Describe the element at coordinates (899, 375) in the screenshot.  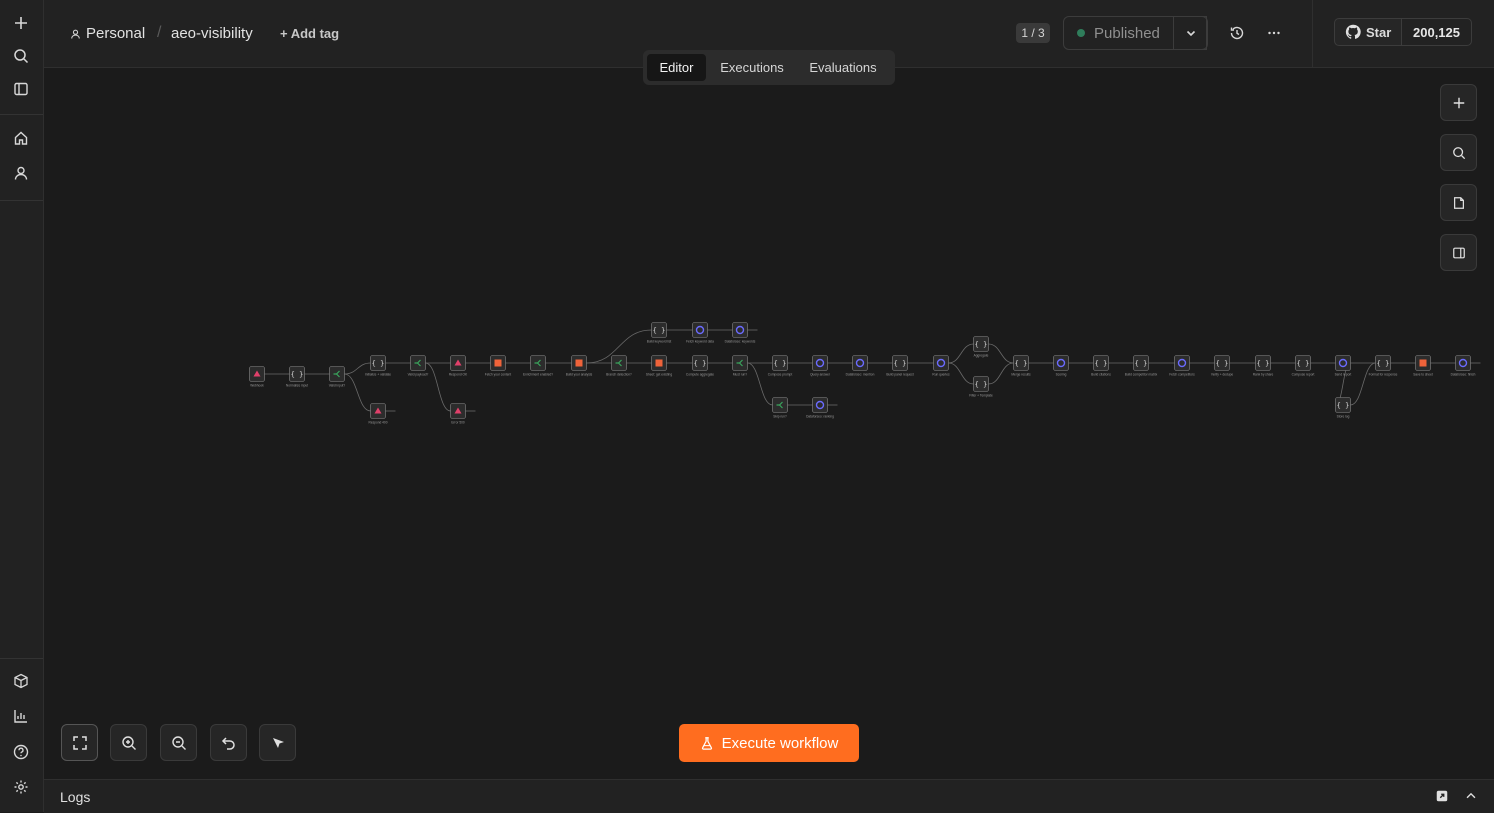
I see `node-label: Build panel request` at that location.